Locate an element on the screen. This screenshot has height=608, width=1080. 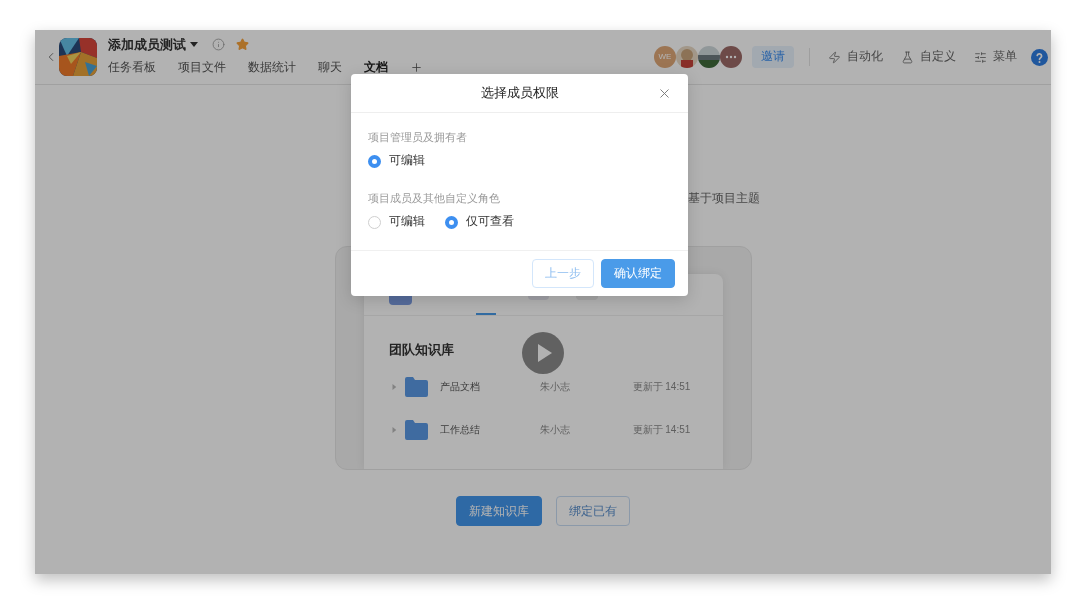
library-title: 团队知识库 is located at coordinates (421, 350).